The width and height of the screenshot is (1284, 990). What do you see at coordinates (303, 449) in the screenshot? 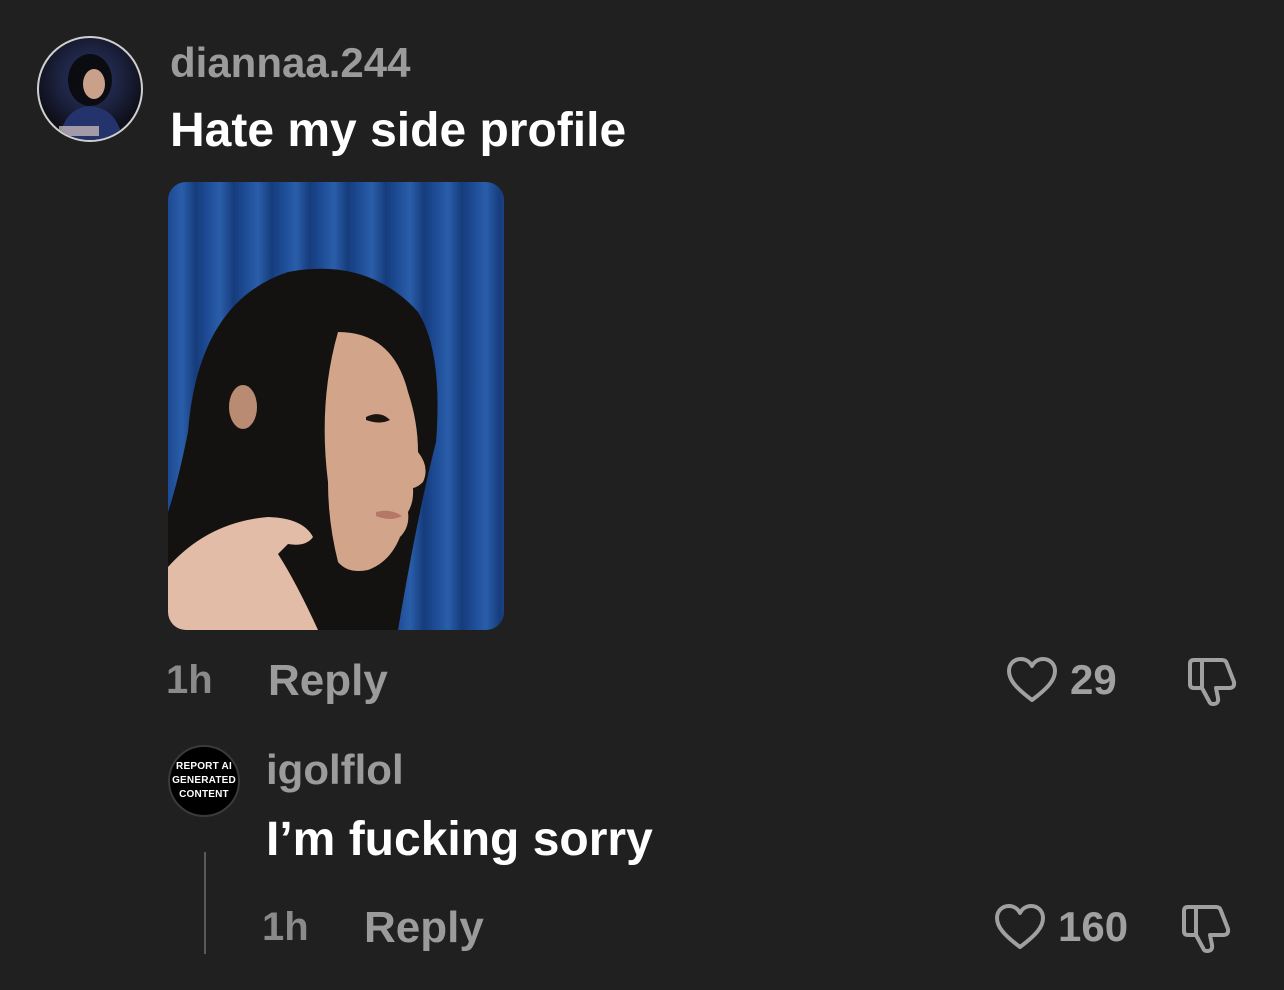
I see `photo-content` at bounding box center [303, 449].